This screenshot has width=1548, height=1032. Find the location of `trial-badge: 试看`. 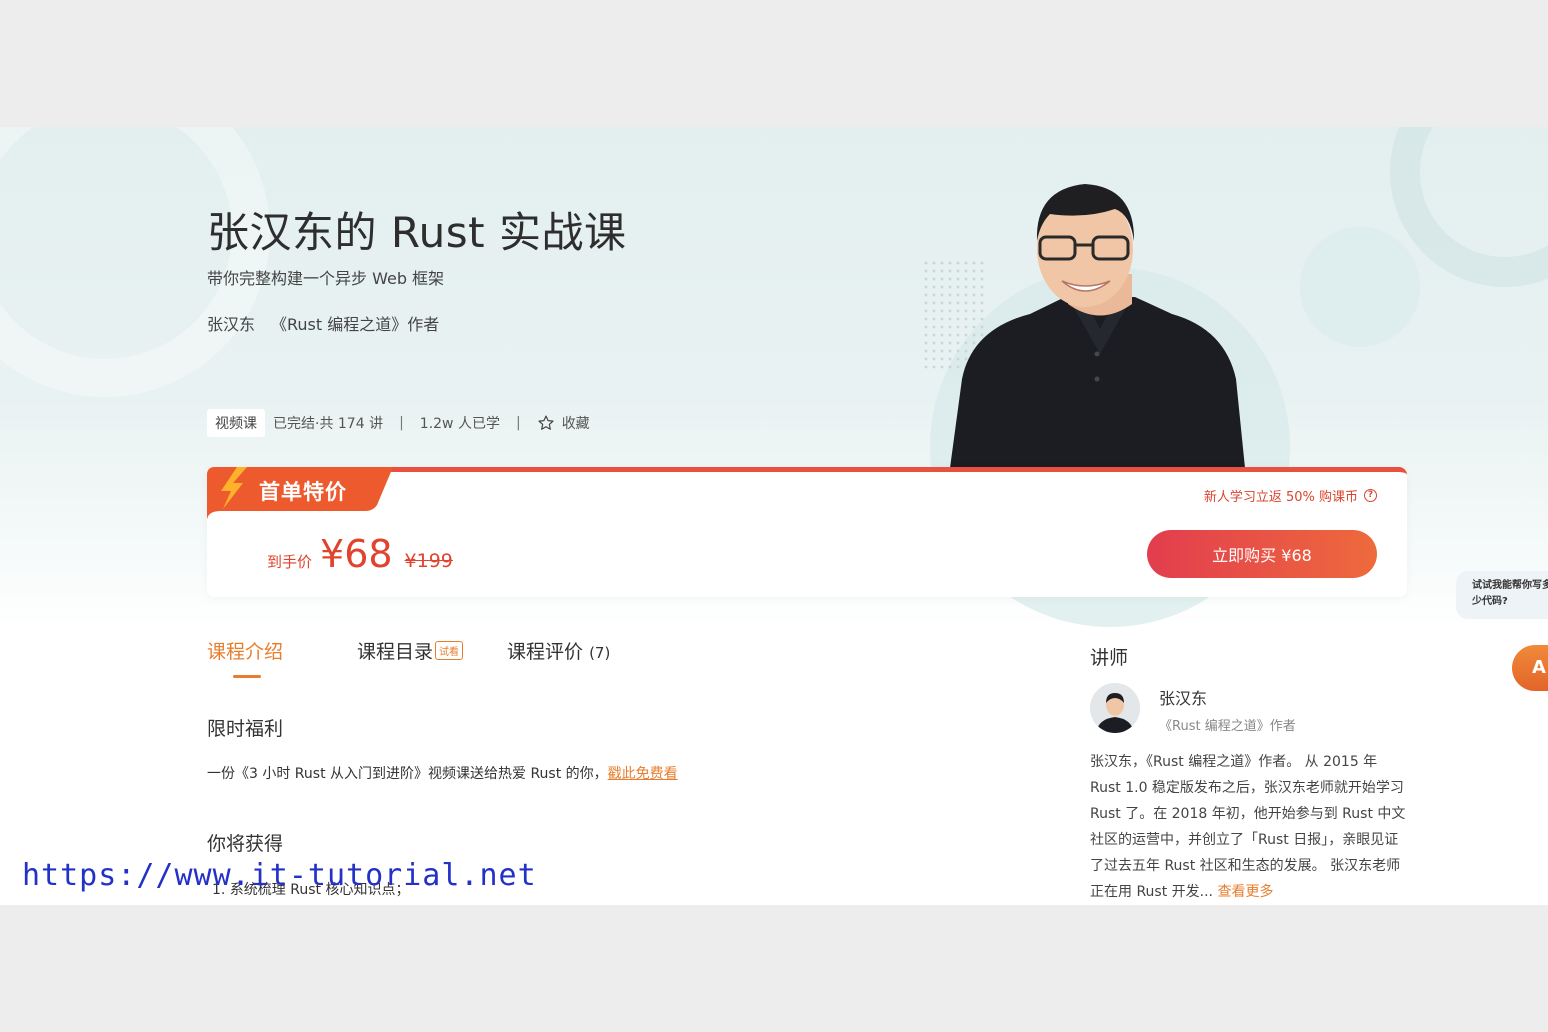

trial-badge: 试看 is located at coordinates (449, 650).